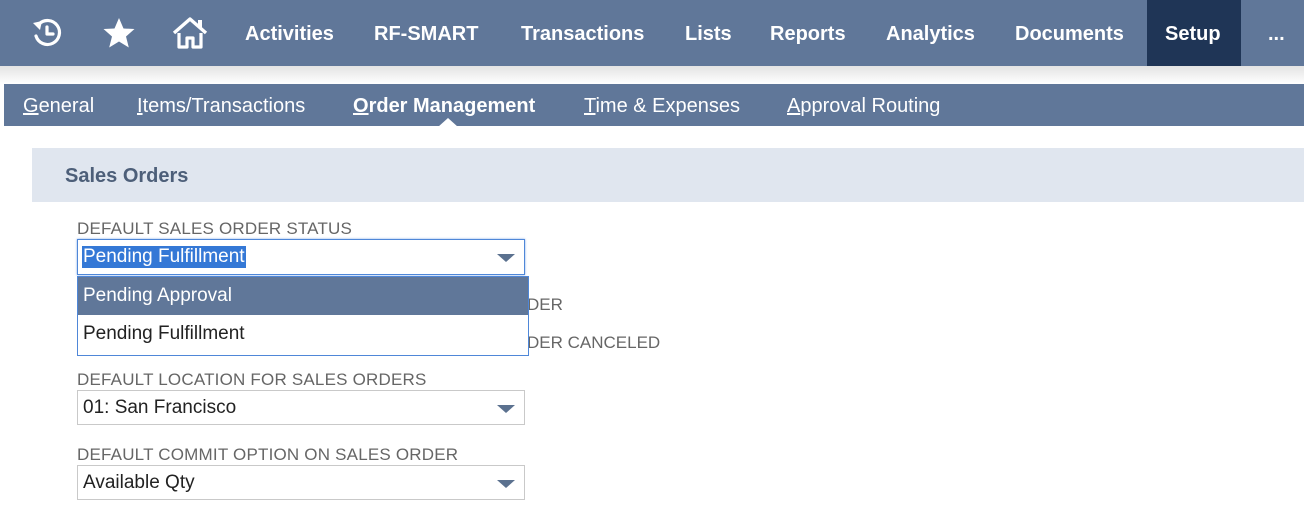 The height and width of the screenshot is (517, 1304). I want to click on nav-reports: Reports, so click(808, 33).